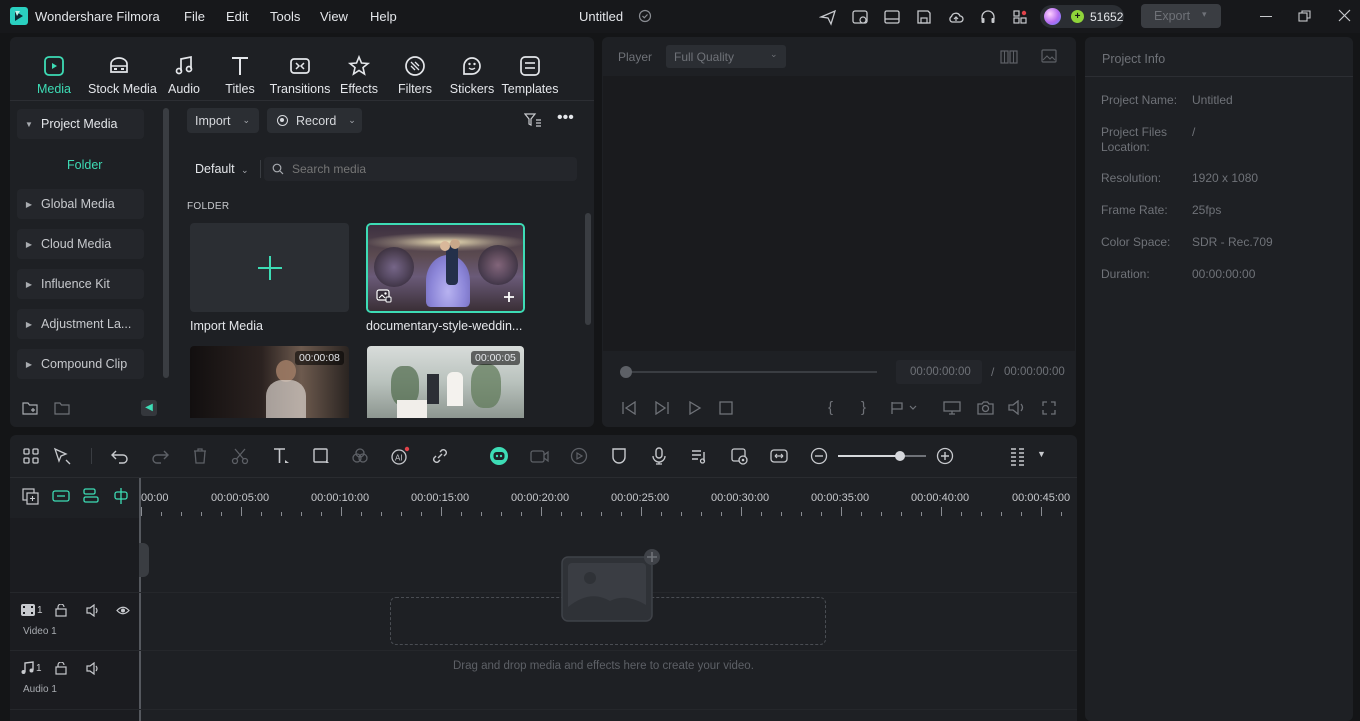  I want to click on search-input, so click(427, 169).